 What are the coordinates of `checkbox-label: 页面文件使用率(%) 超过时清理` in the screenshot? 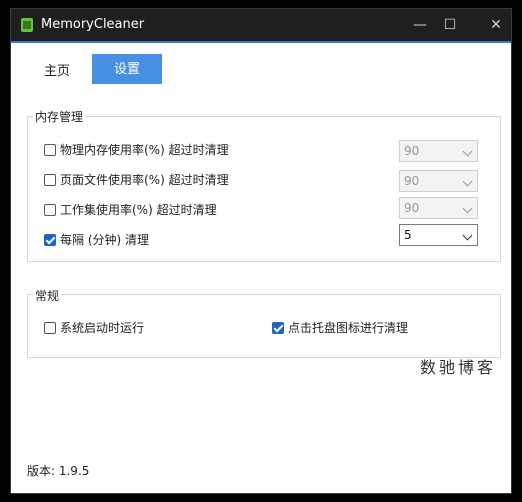 It's located at (144, 180).